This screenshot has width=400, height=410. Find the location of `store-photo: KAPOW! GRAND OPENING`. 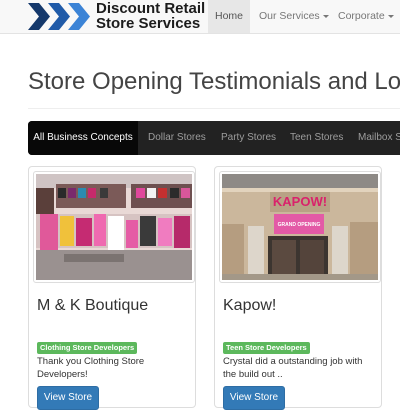

store-photo: KAPOW! GRAND OPENING is located at coordinates (300, 227).